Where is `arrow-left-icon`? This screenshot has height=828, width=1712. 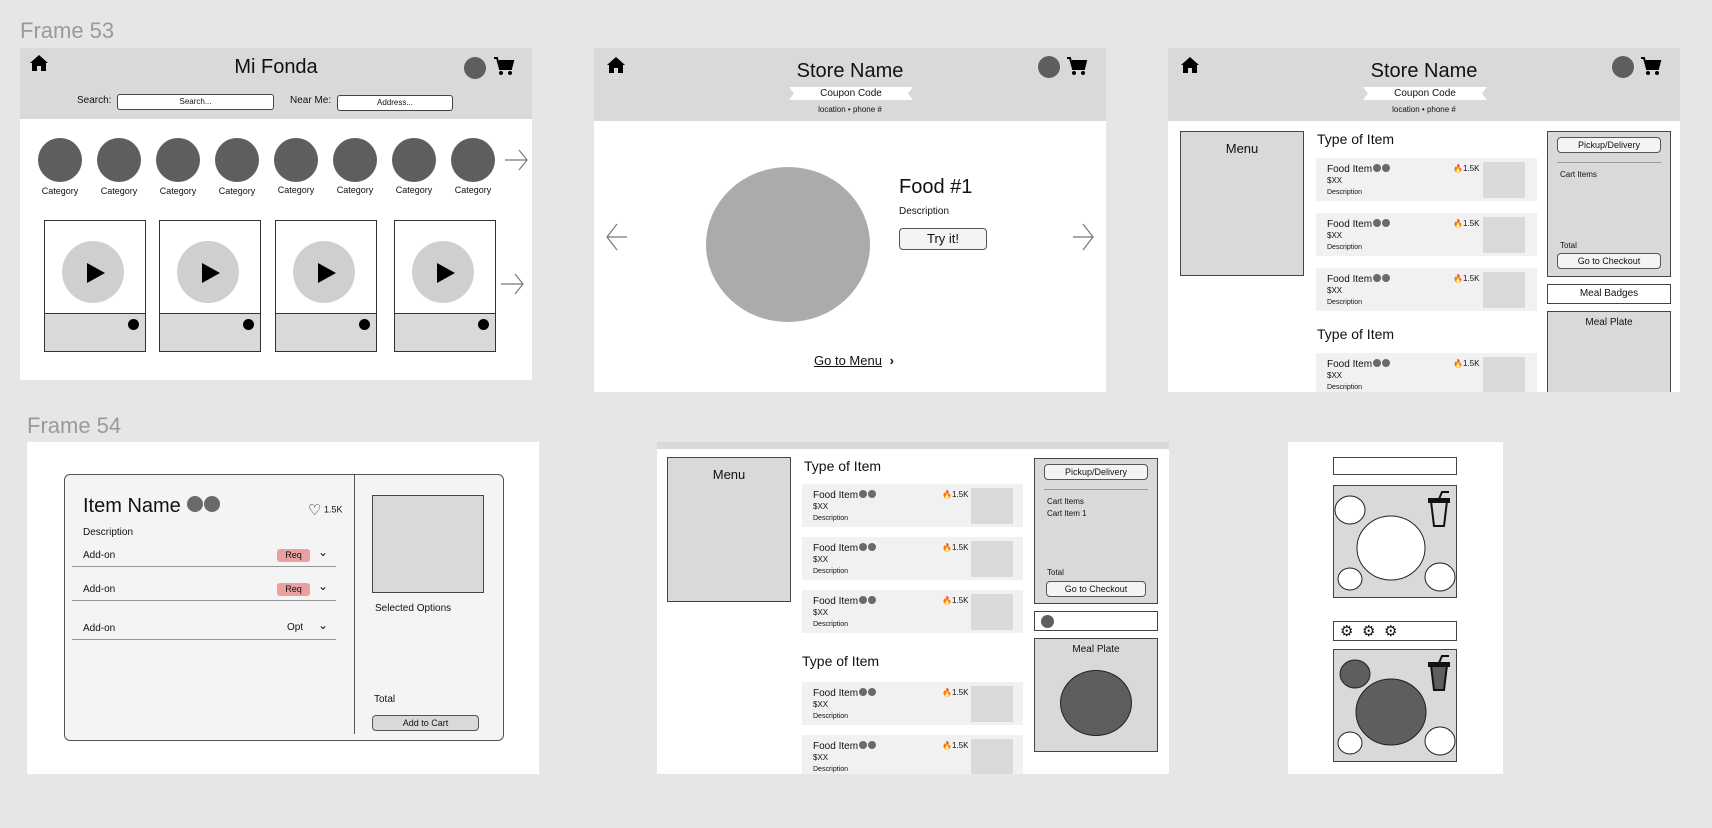 arrow-left-icon is located at coordinates (617, 237).